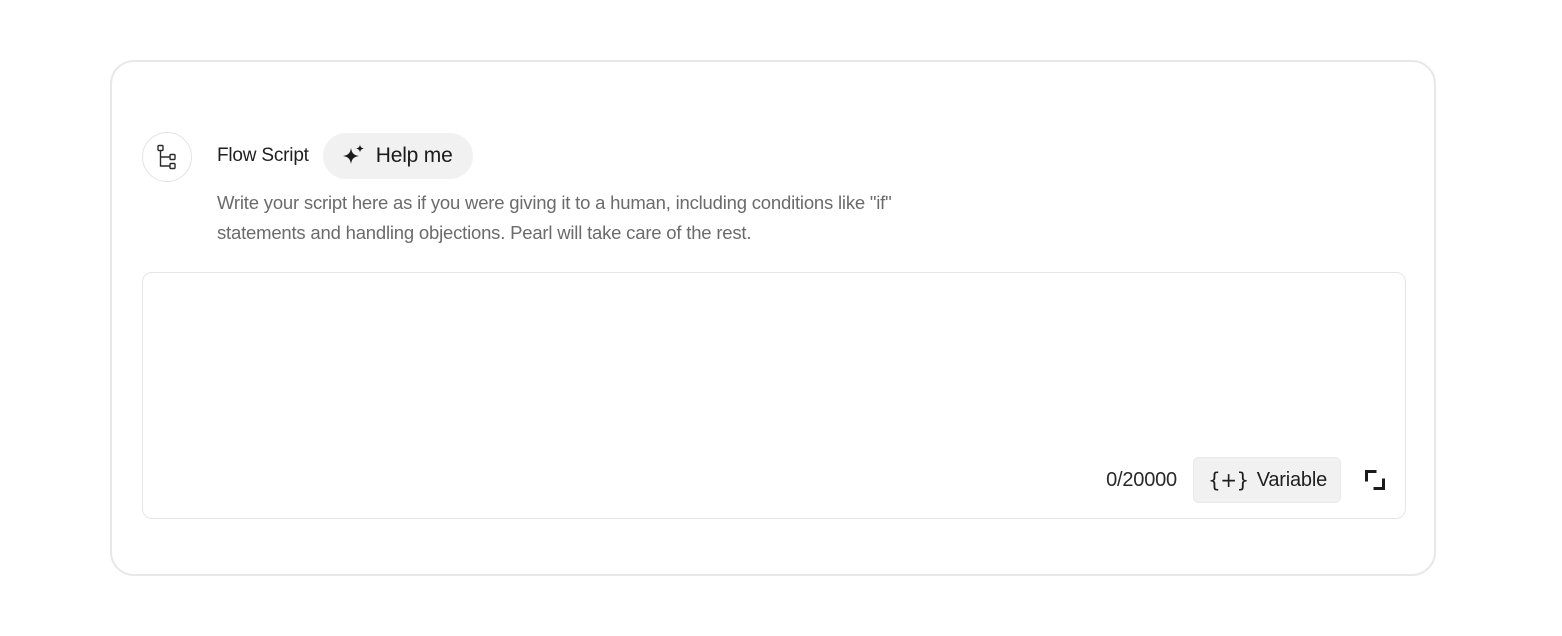 This screenshot has width=1562, height=636. I want to click on help-me-button: Help me, so click(397, 156).